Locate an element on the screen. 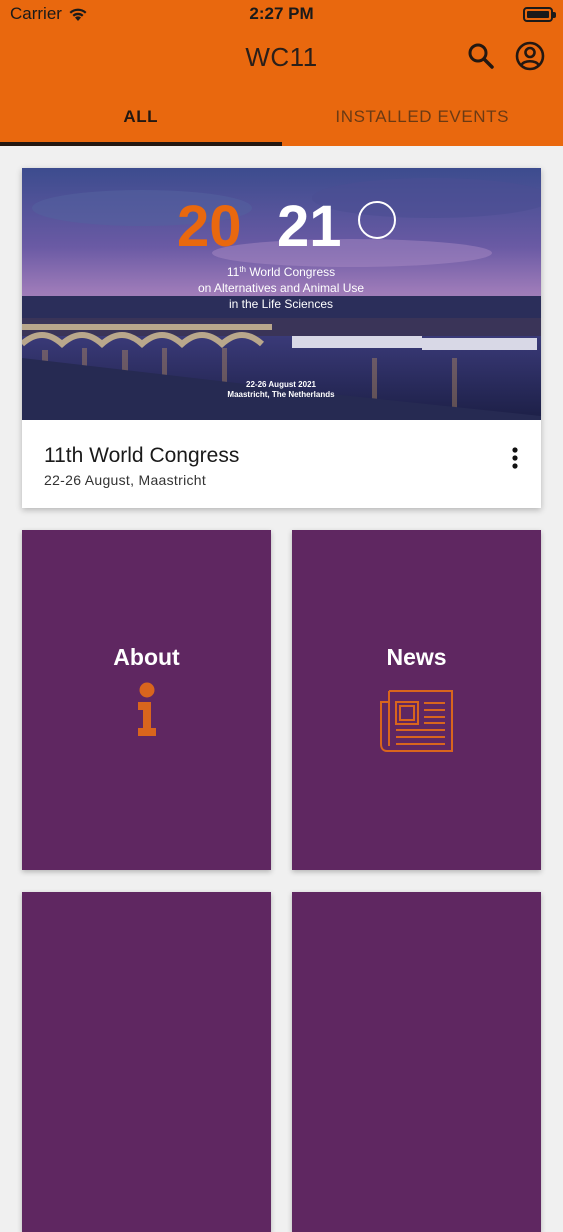 The width and height of the screenshot is (563, 1232). tile-about: About is located at coordinates (146, 700).